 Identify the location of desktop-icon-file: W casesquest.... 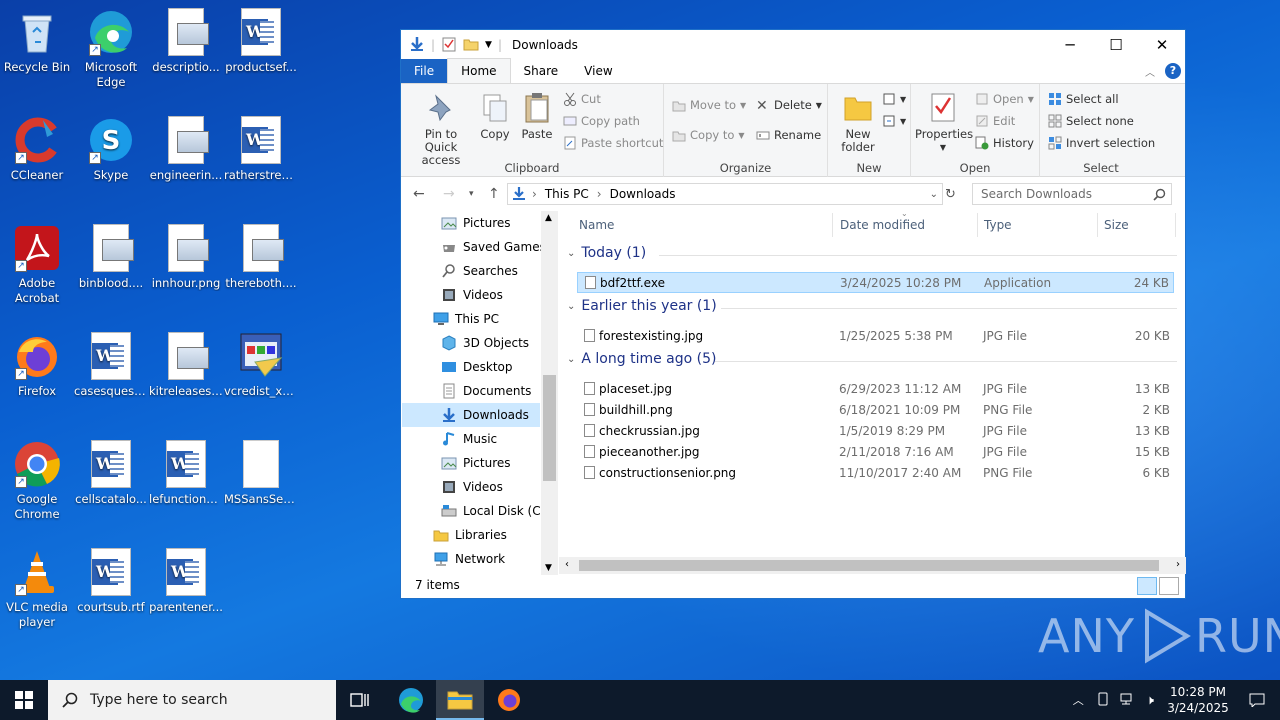
(111, 365).